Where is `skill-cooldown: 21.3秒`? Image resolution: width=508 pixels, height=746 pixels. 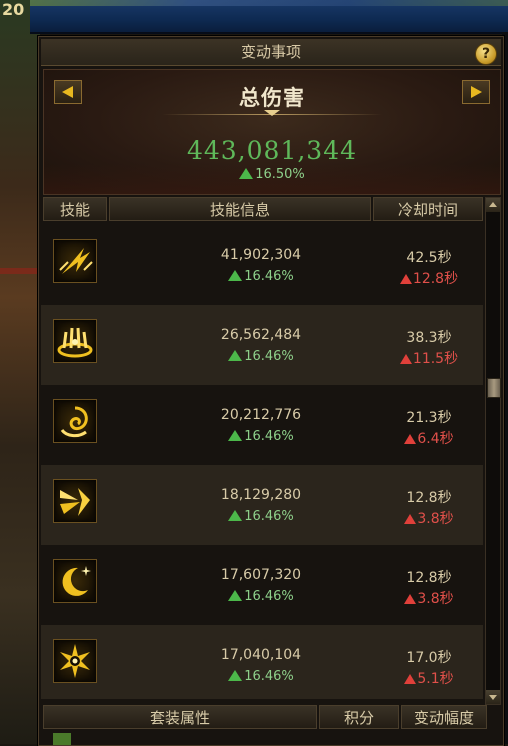 skill-cooldown: 21.3秒 is located at coordinates (429, 418).